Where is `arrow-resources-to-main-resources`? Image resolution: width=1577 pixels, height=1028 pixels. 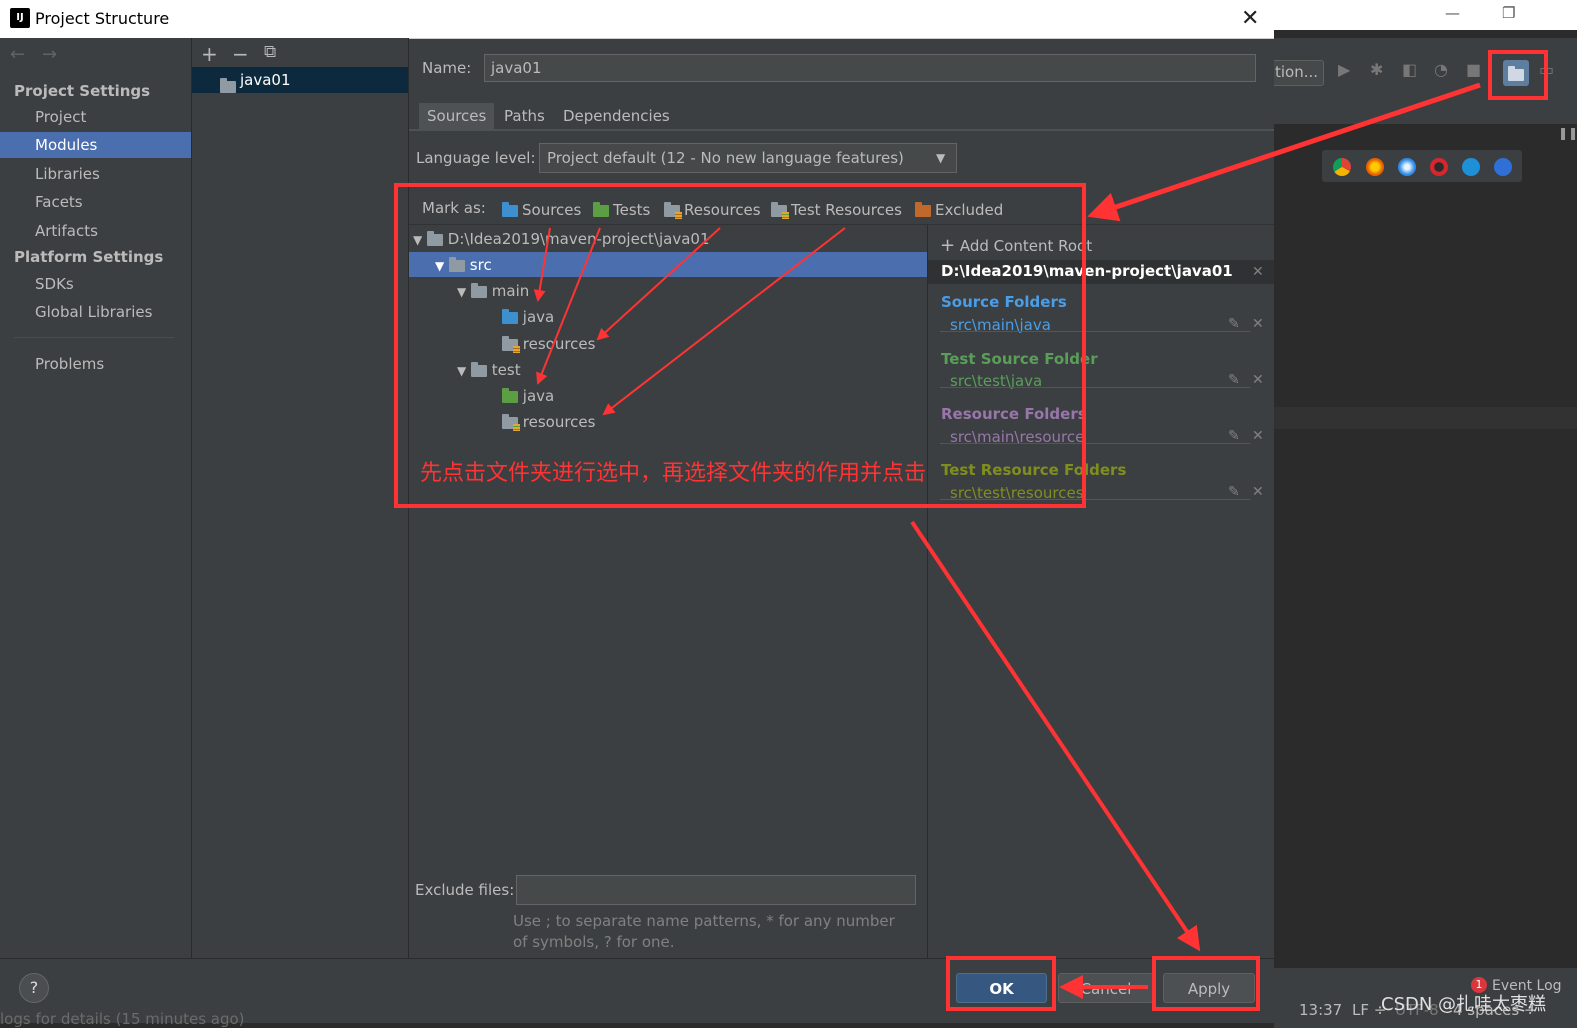
arrow-resources-to-main-resources is located at coordinates (658, 284).